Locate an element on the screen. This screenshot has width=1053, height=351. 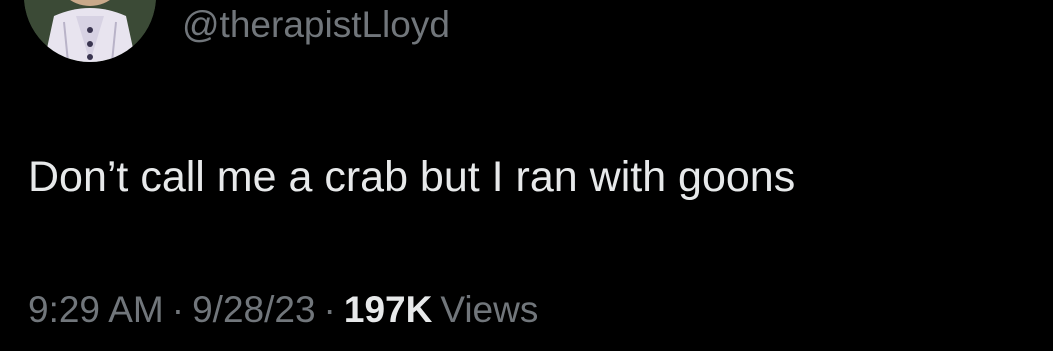
views-label: Views is located at coordinates (489, 309).